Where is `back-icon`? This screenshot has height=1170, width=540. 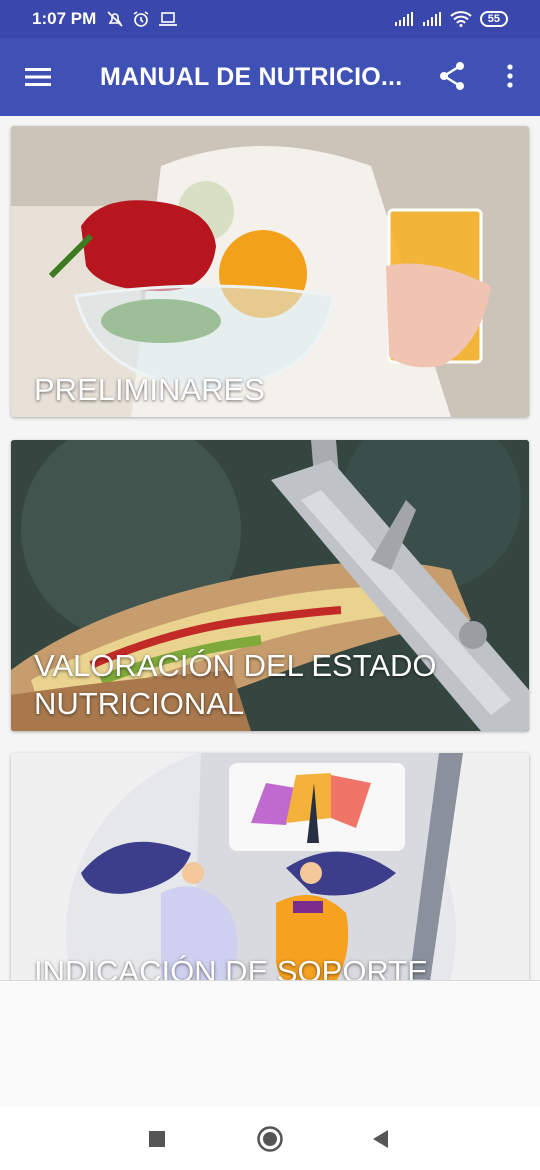
back-icon is located at coordinates (380, 1139).